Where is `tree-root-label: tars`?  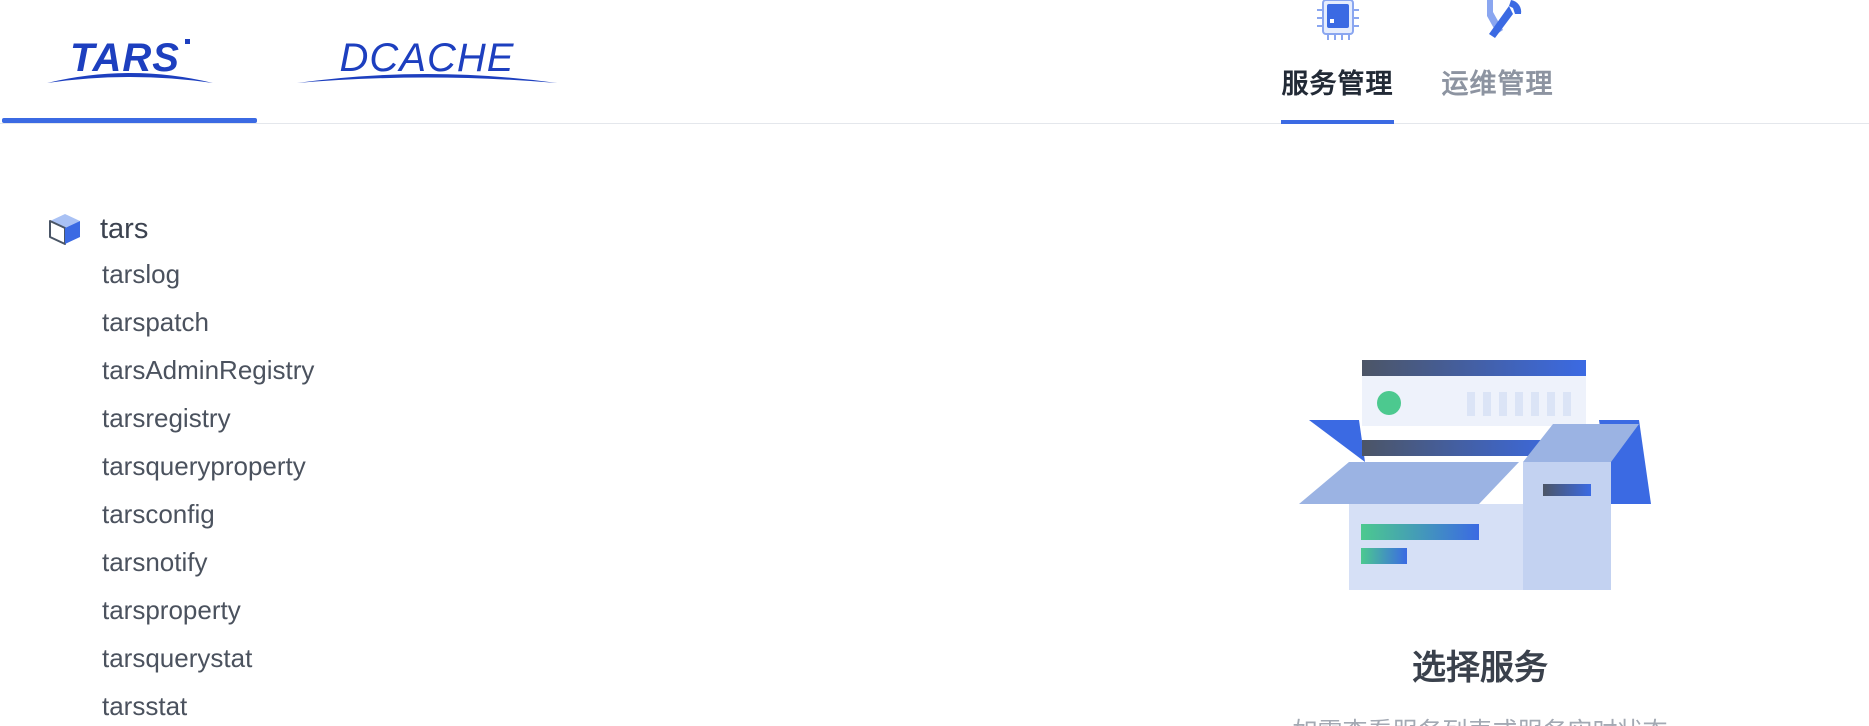
tree-root-label: tars is located at coordinates (124, 228).